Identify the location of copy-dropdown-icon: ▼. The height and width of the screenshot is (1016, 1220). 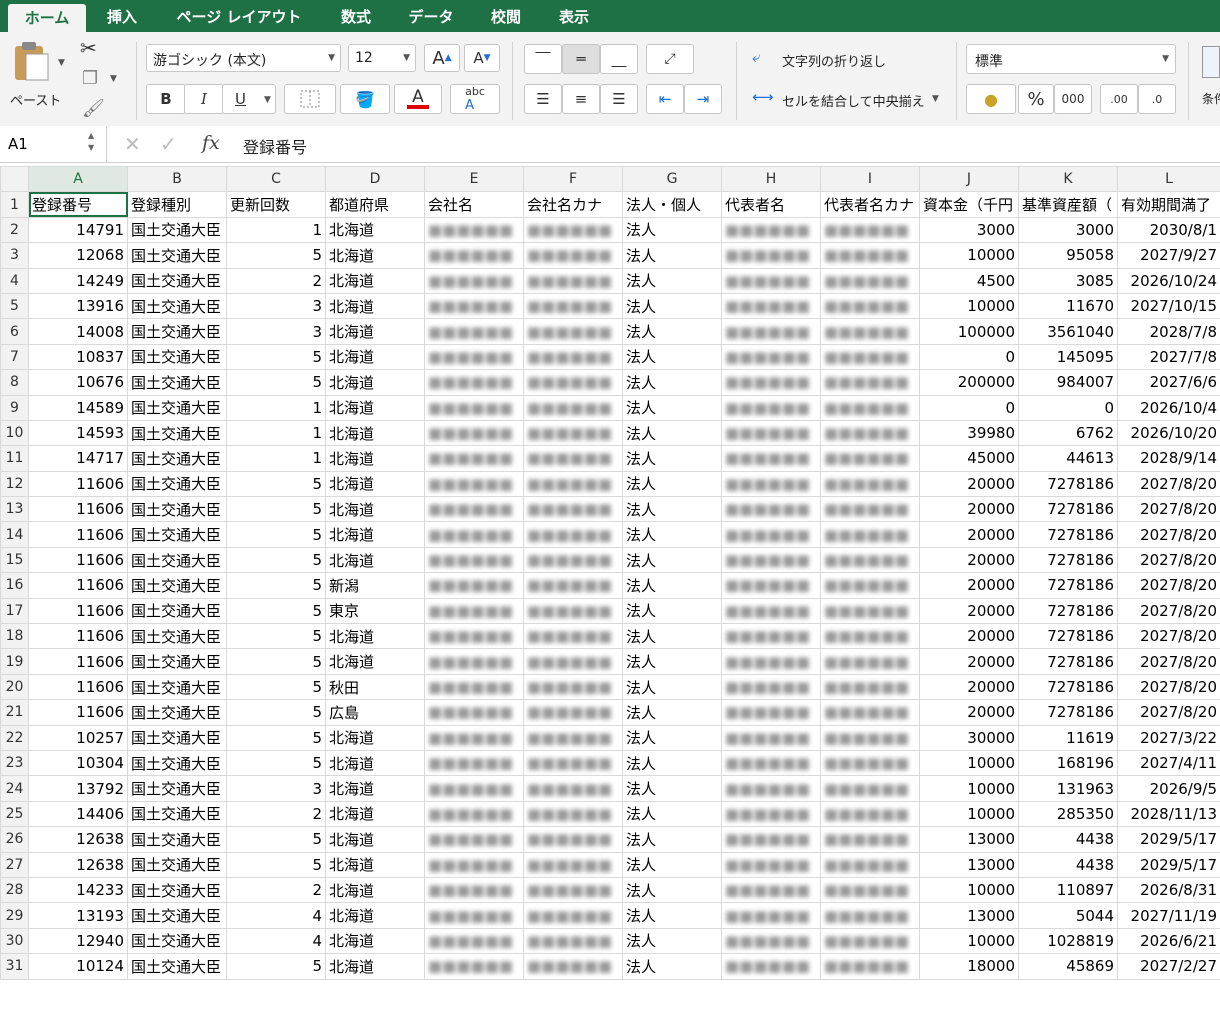
(113, 79).